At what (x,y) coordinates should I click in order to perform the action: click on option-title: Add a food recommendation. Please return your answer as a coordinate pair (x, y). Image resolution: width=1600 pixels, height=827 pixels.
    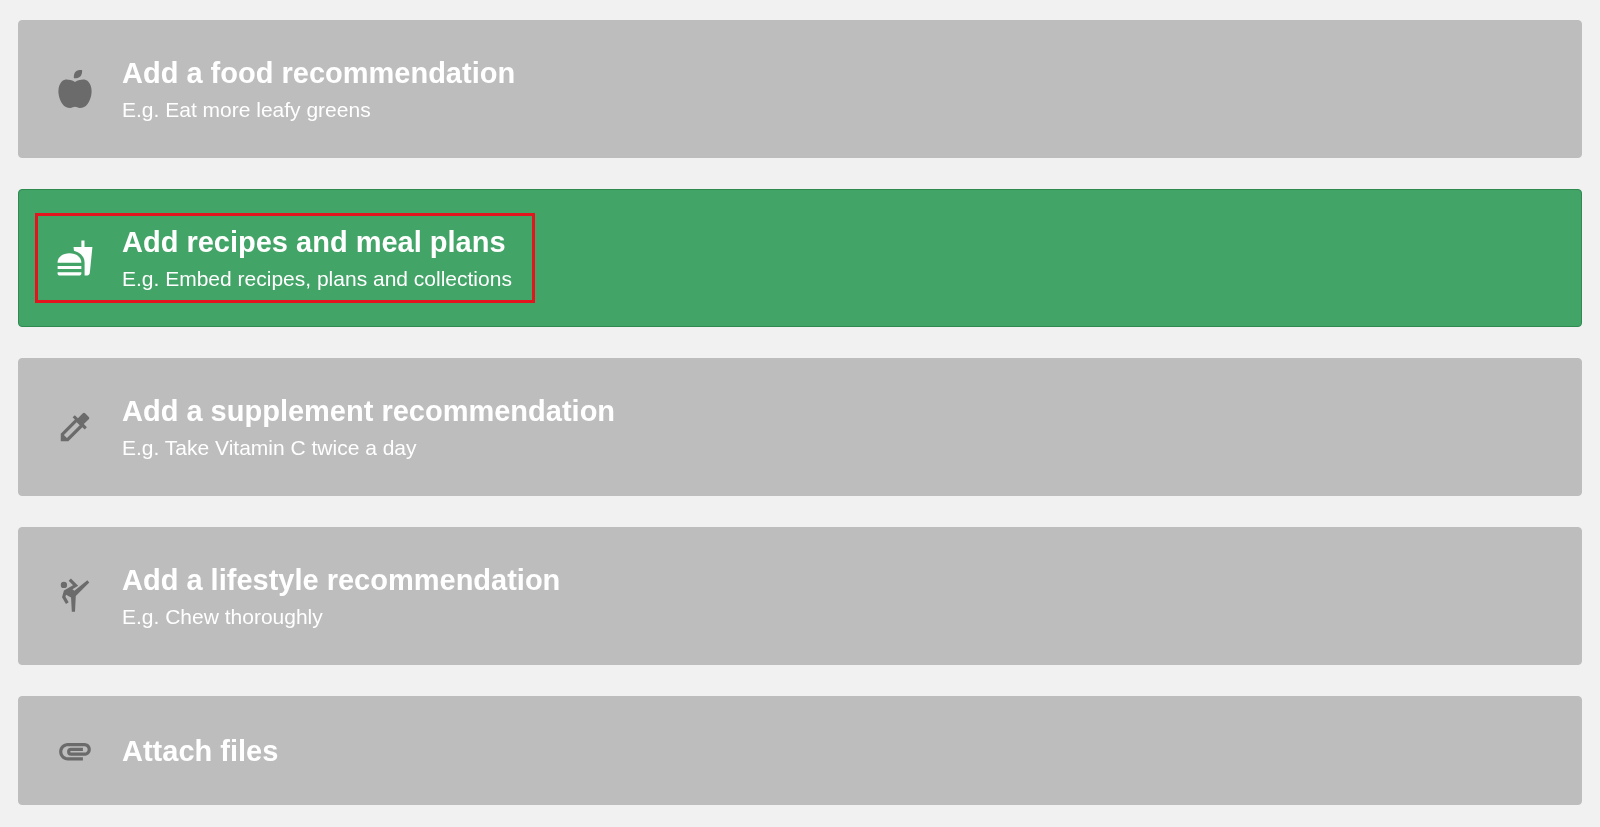
    Looking at the image, I should click on (319, 73).